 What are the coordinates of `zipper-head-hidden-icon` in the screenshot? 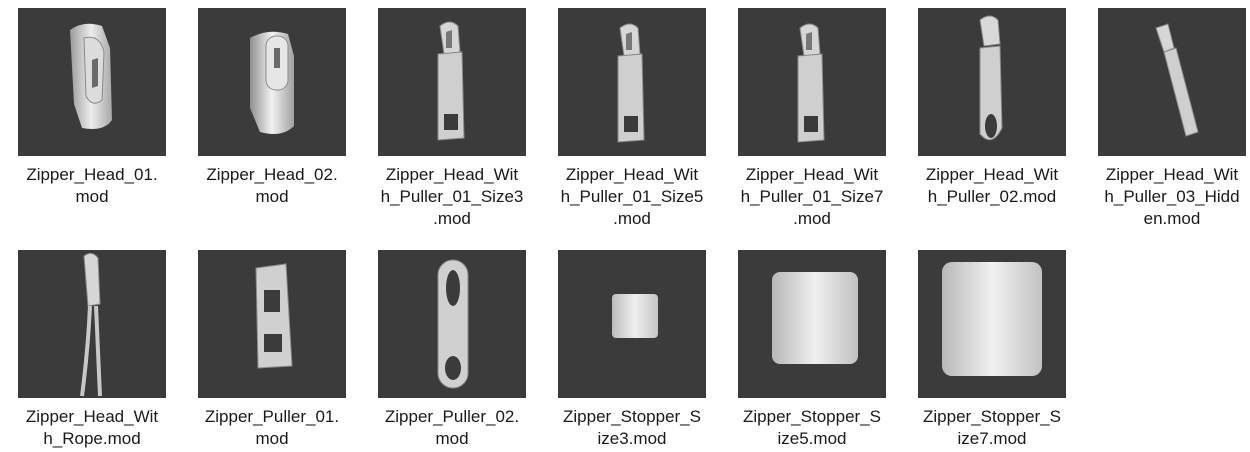 It's located at (1177, 80).